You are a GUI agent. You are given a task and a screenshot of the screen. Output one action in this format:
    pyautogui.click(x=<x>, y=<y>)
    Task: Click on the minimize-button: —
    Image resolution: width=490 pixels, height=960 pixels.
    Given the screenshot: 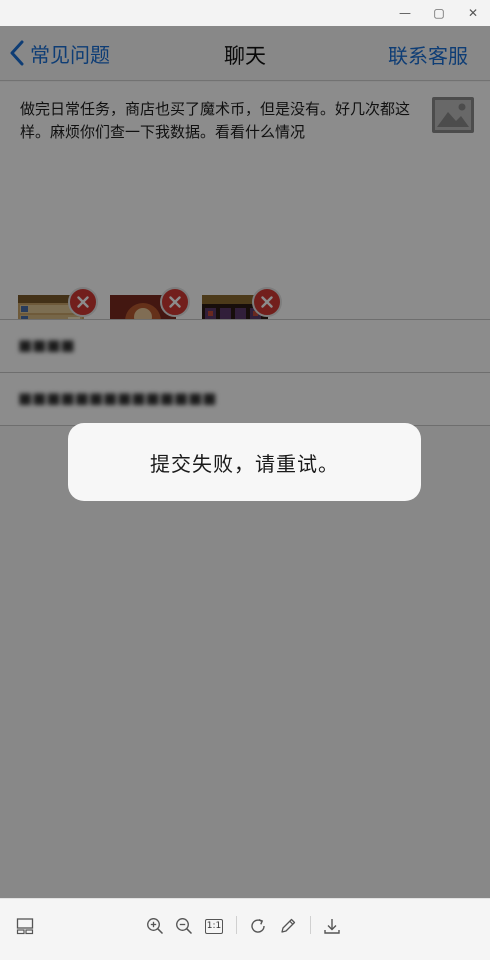 What is the action you would take?
    pyautogui.click(x=405, y=13)
    